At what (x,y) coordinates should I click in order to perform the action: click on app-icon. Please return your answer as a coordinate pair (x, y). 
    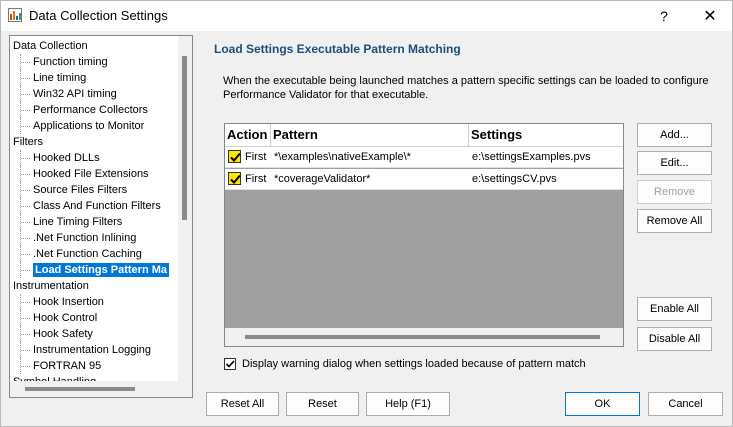
    Looking at the image, I should click on (15, 15).